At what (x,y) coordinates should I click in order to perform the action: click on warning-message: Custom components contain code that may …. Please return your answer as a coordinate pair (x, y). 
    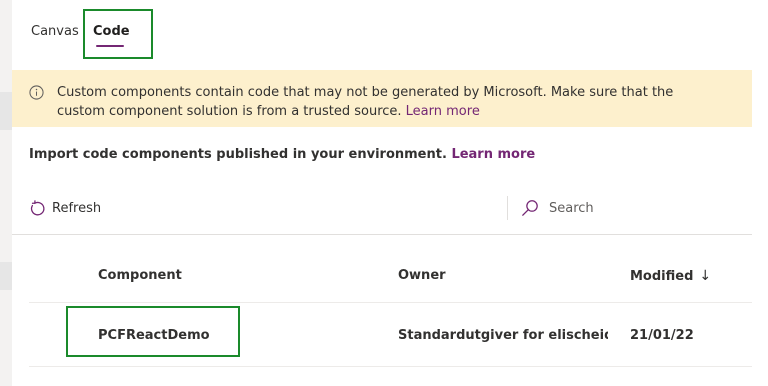
    Looking at the image, I should click on (387, 102).